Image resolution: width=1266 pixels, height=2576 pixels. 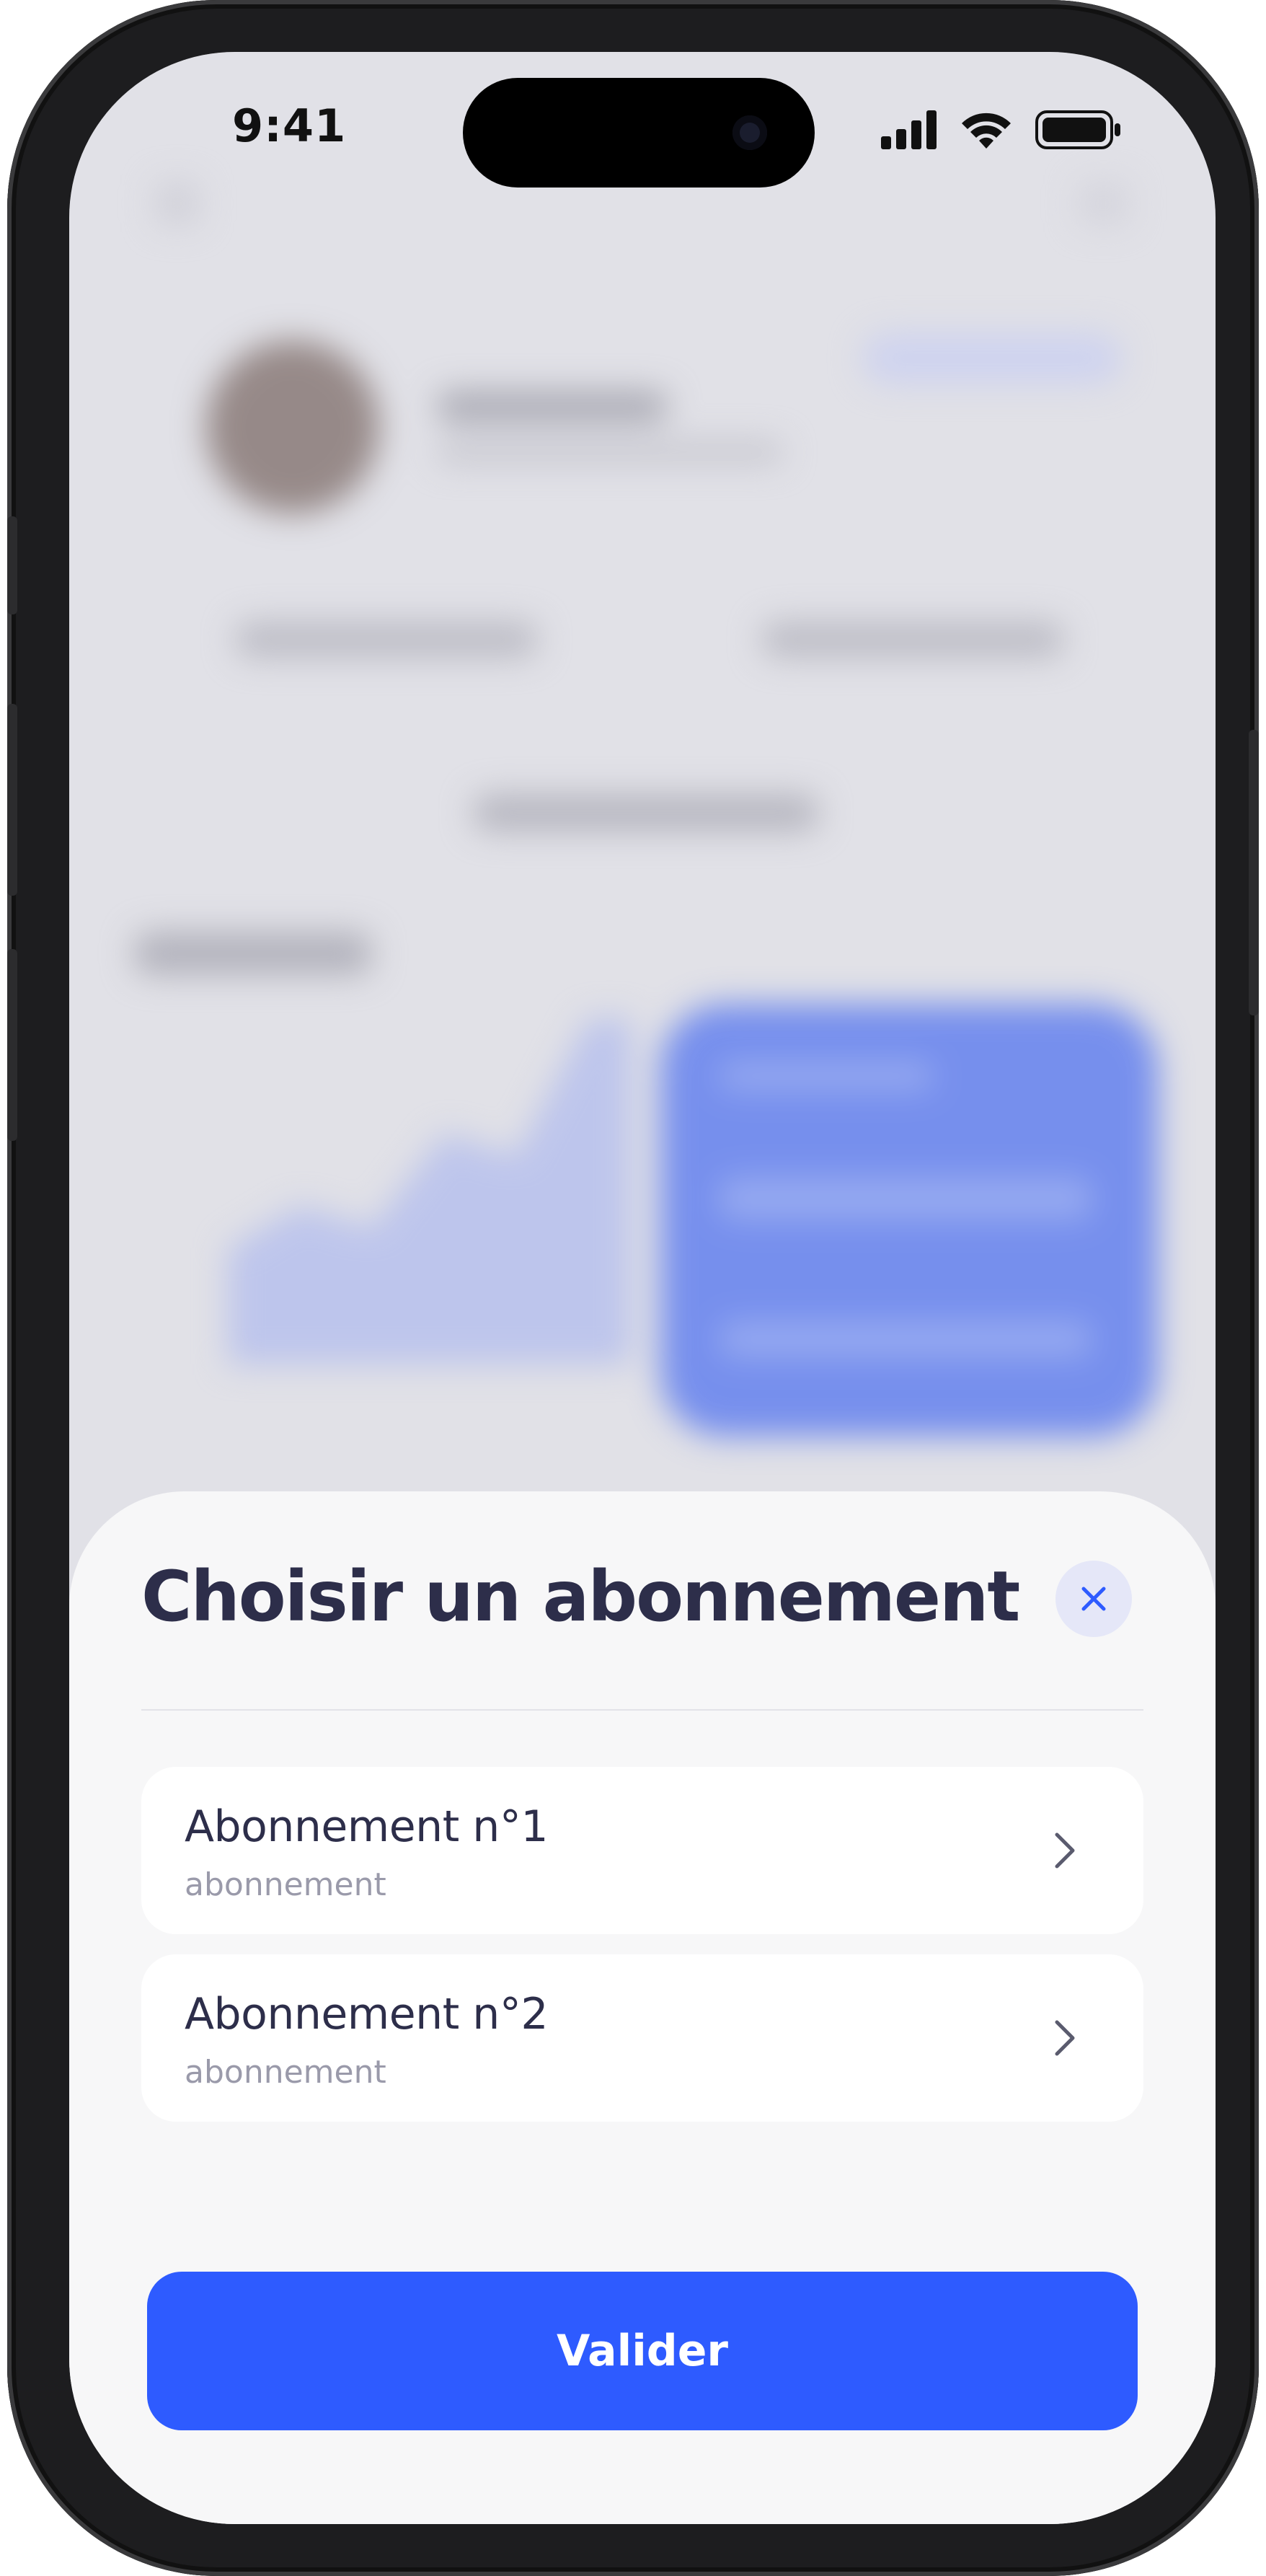 What do you see at coordinates (642, 1850) in the screenshot?
I see `subscription-option-1: Abonnement n°1 abonnement` at bounding box center [642, 1850].